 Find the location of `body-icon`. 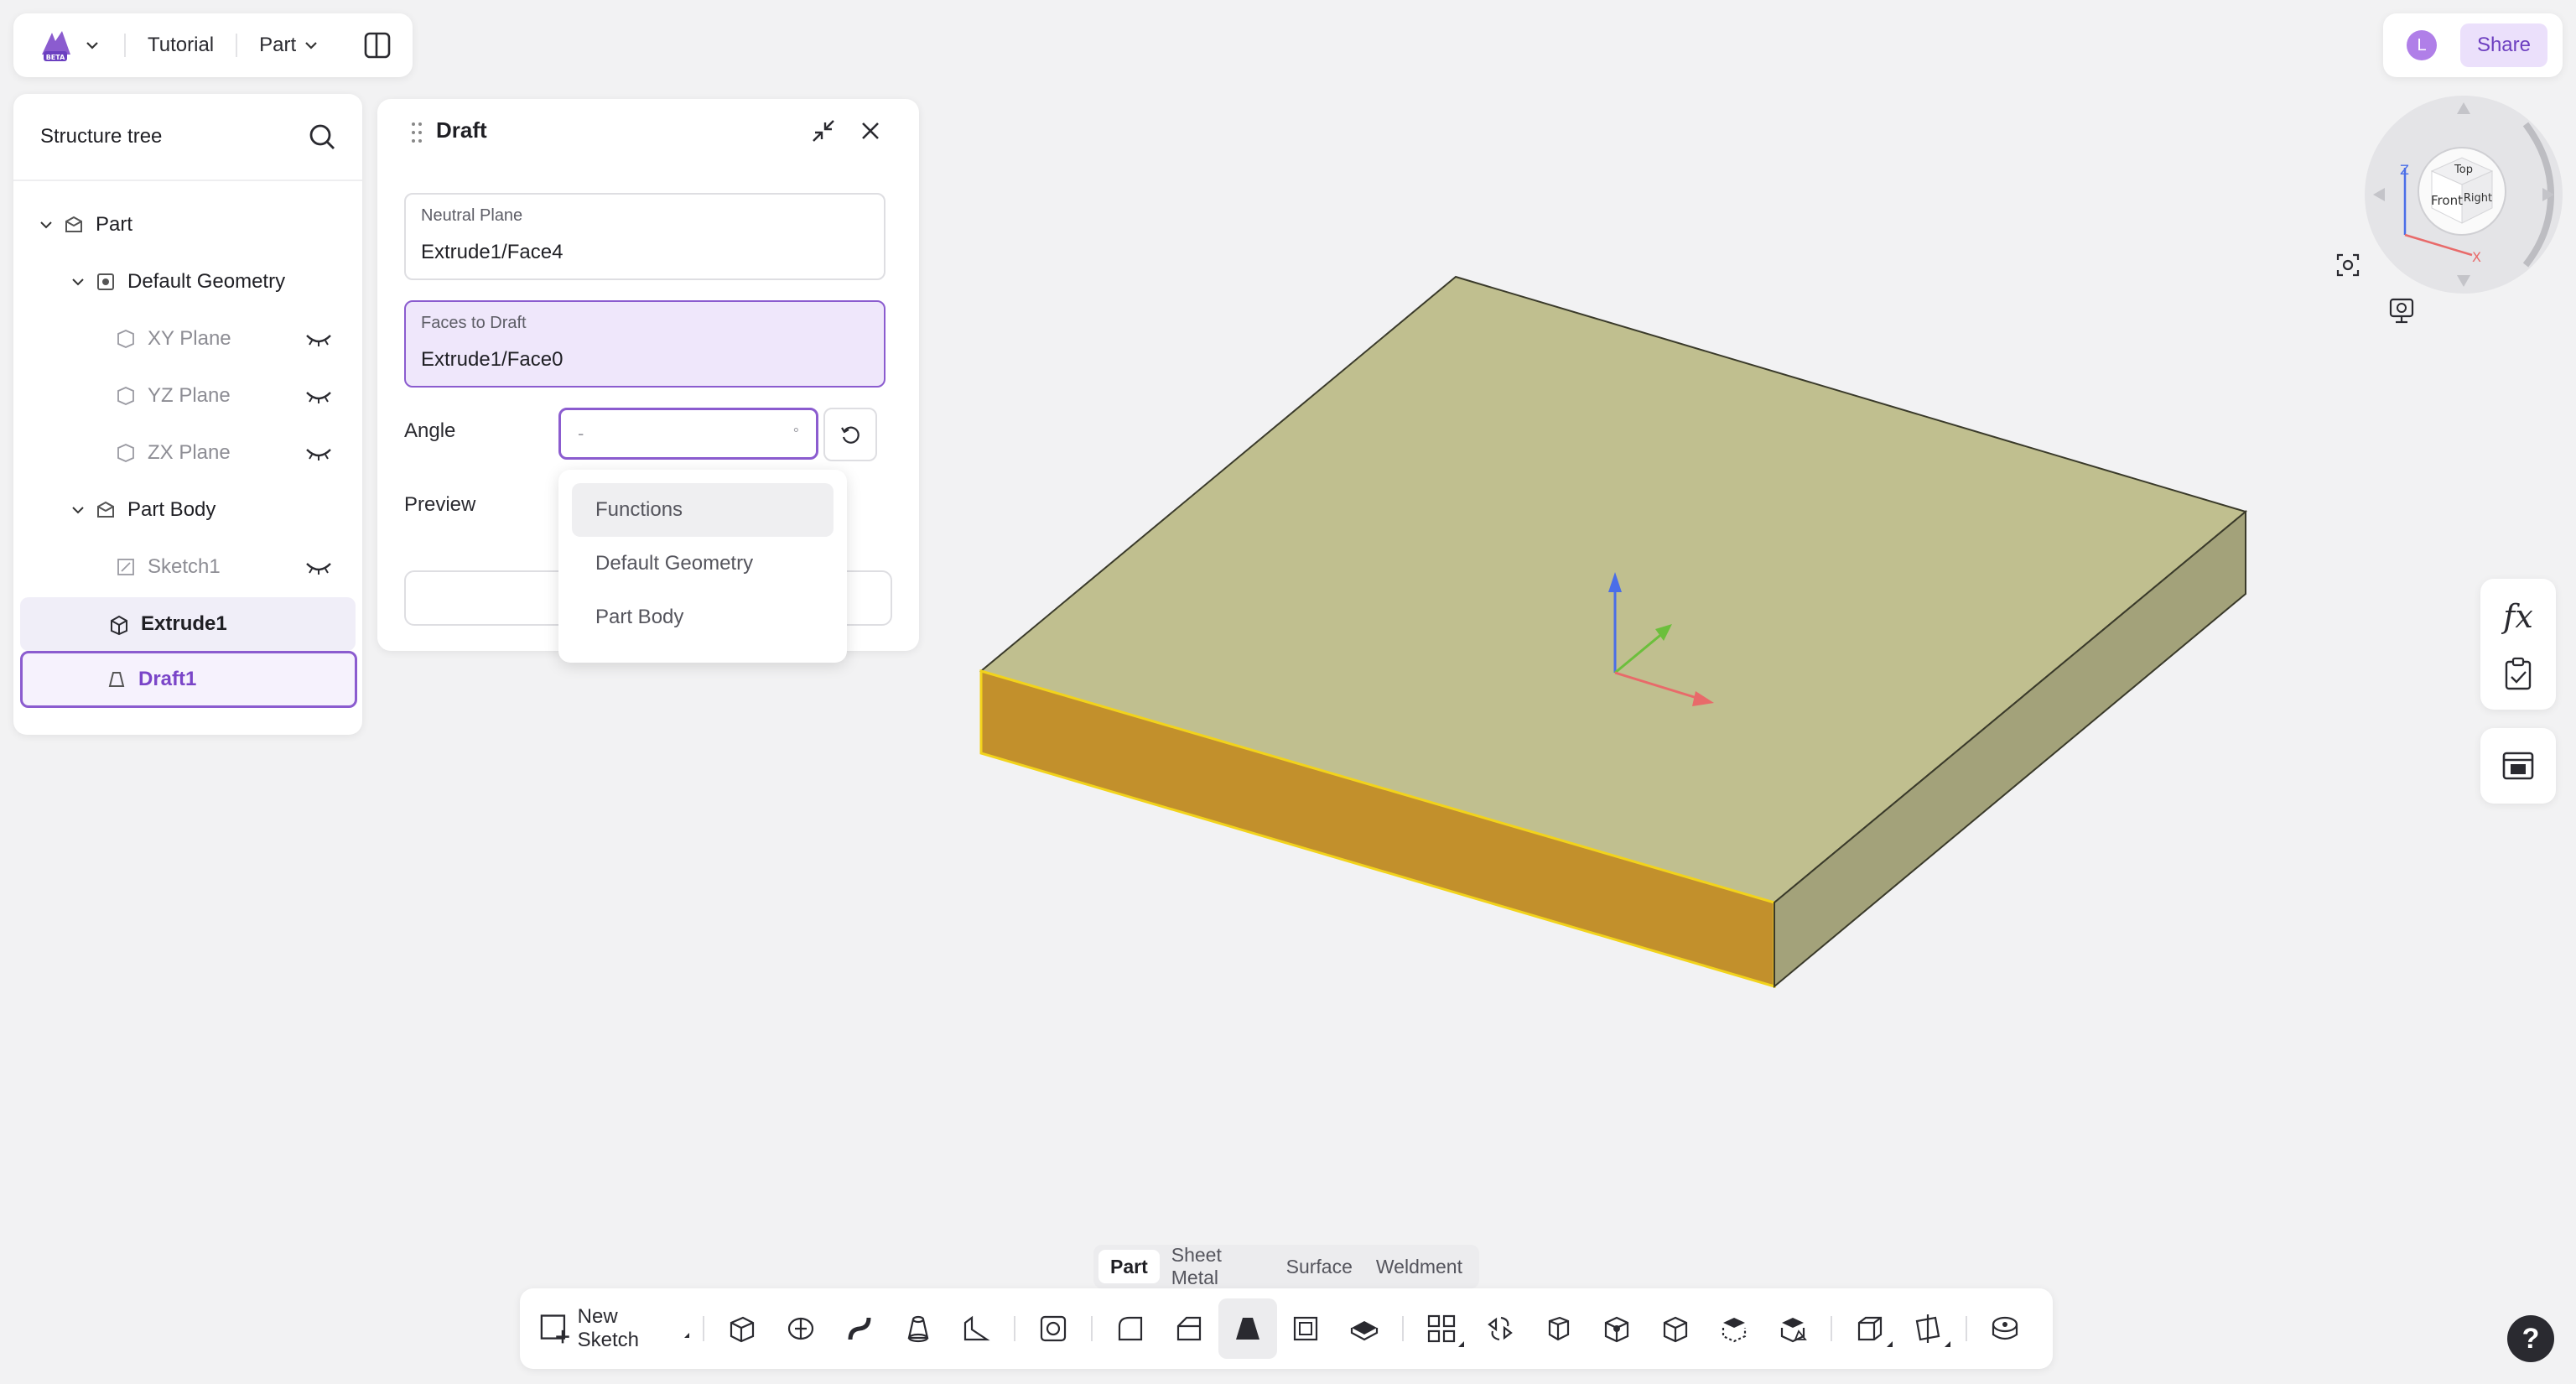

body-icon is located at coordinates (105, 509).